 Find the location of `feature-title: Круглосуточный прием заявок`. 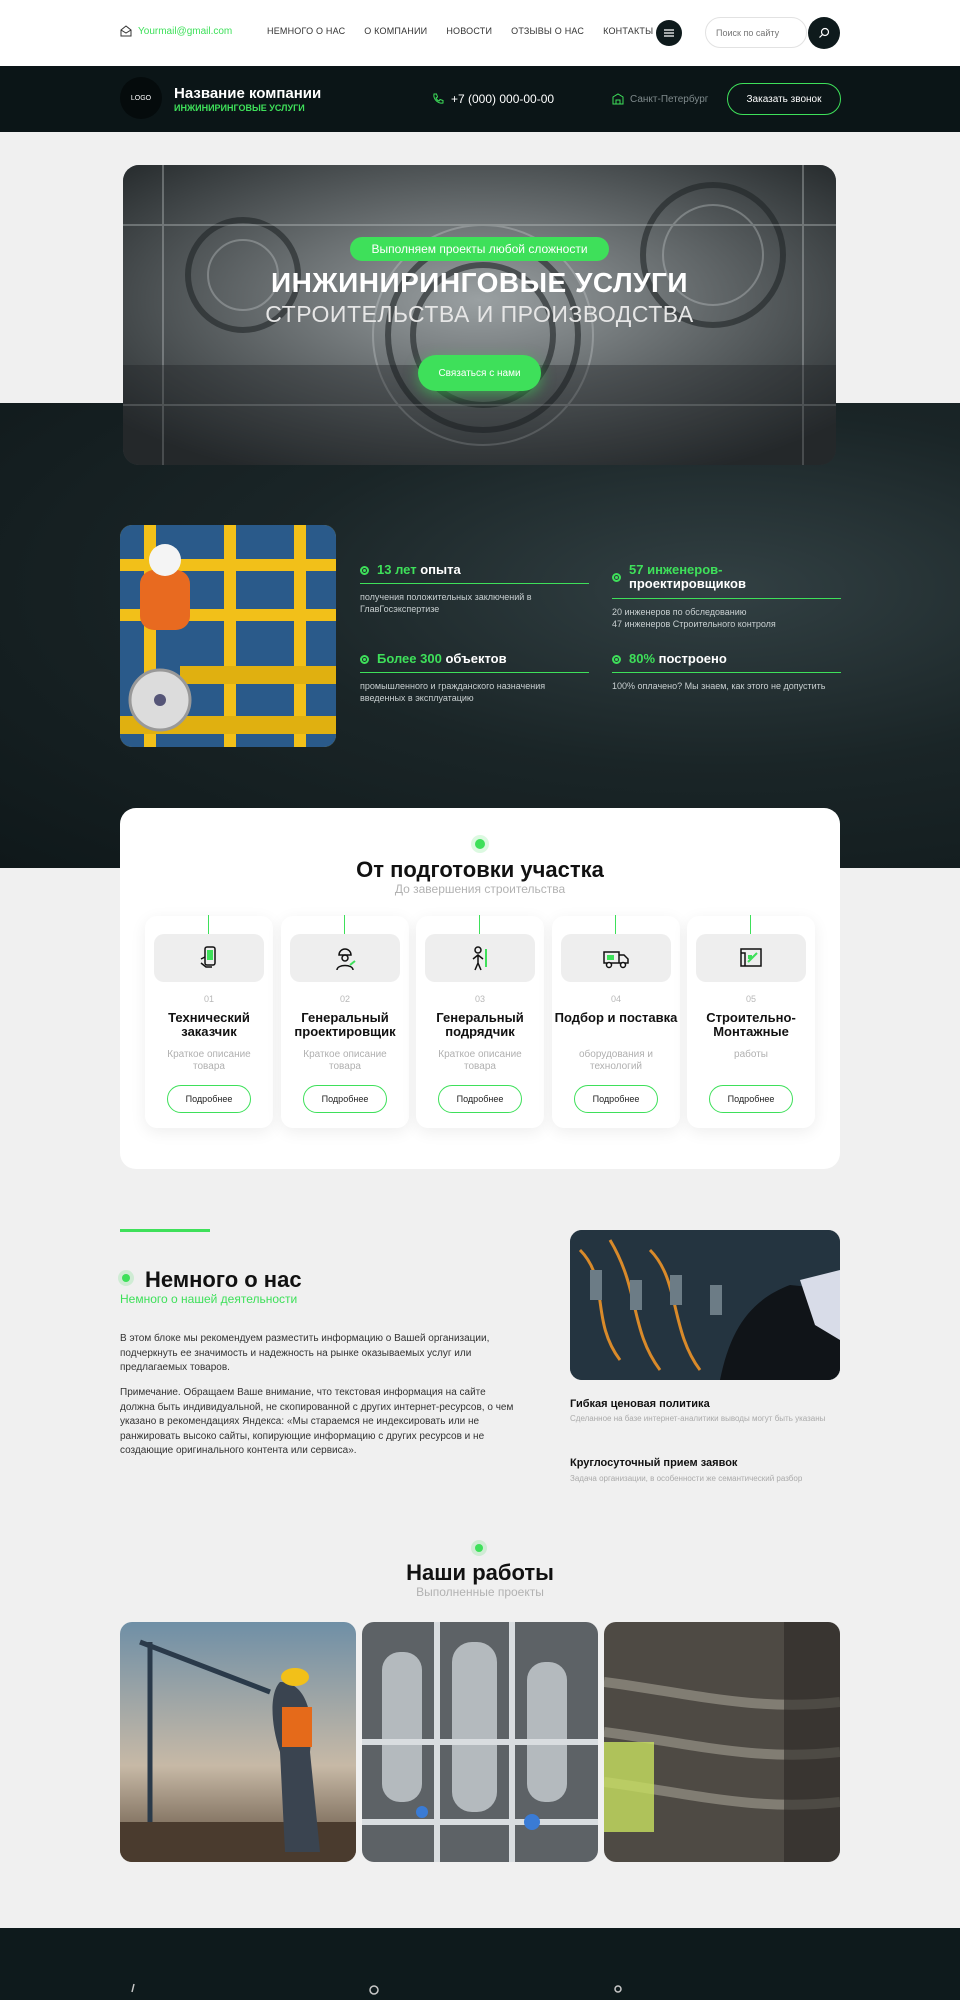

feature-title: Круглосуточный прием заявок is located at coordinates (654, 1463).